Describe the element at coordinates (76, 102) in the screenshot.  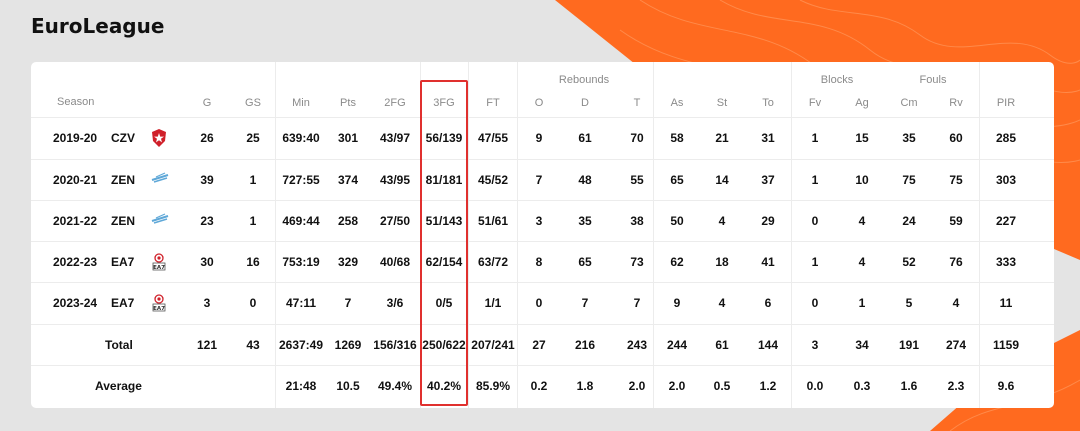
I see `column-header-season: Season` at that location.